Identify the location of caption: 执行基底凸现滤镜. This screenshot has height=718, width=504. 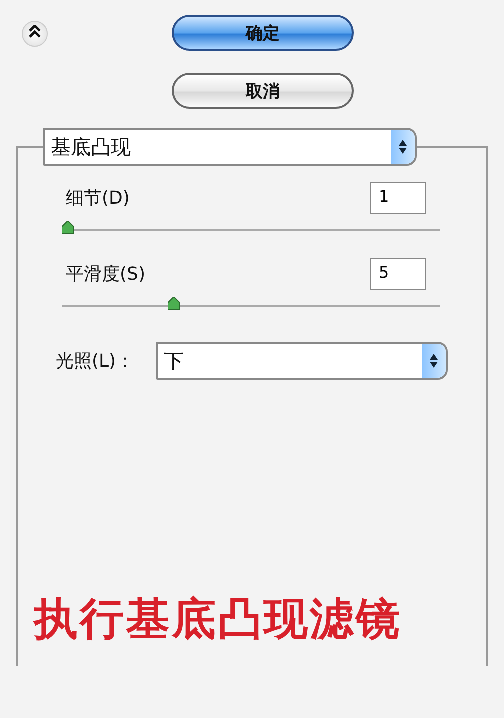
(218, 620).